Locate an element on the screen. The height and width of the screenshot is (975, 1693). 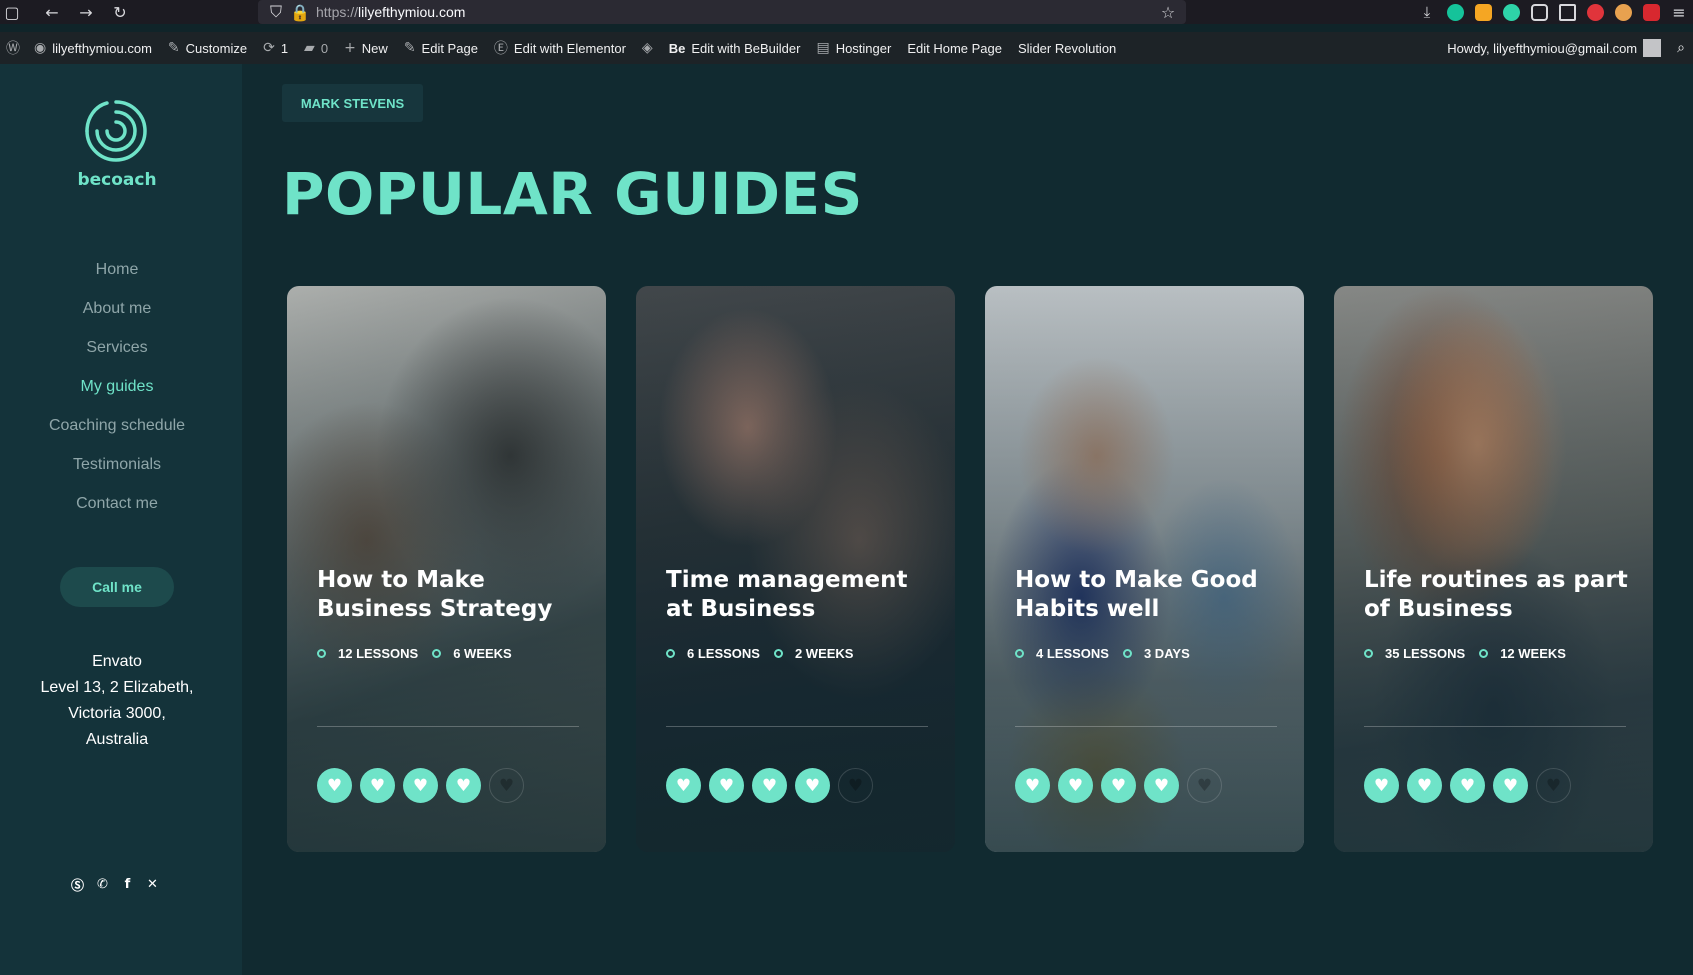
admin-diamond-link: ◈ is located at coordinates (647, 48).